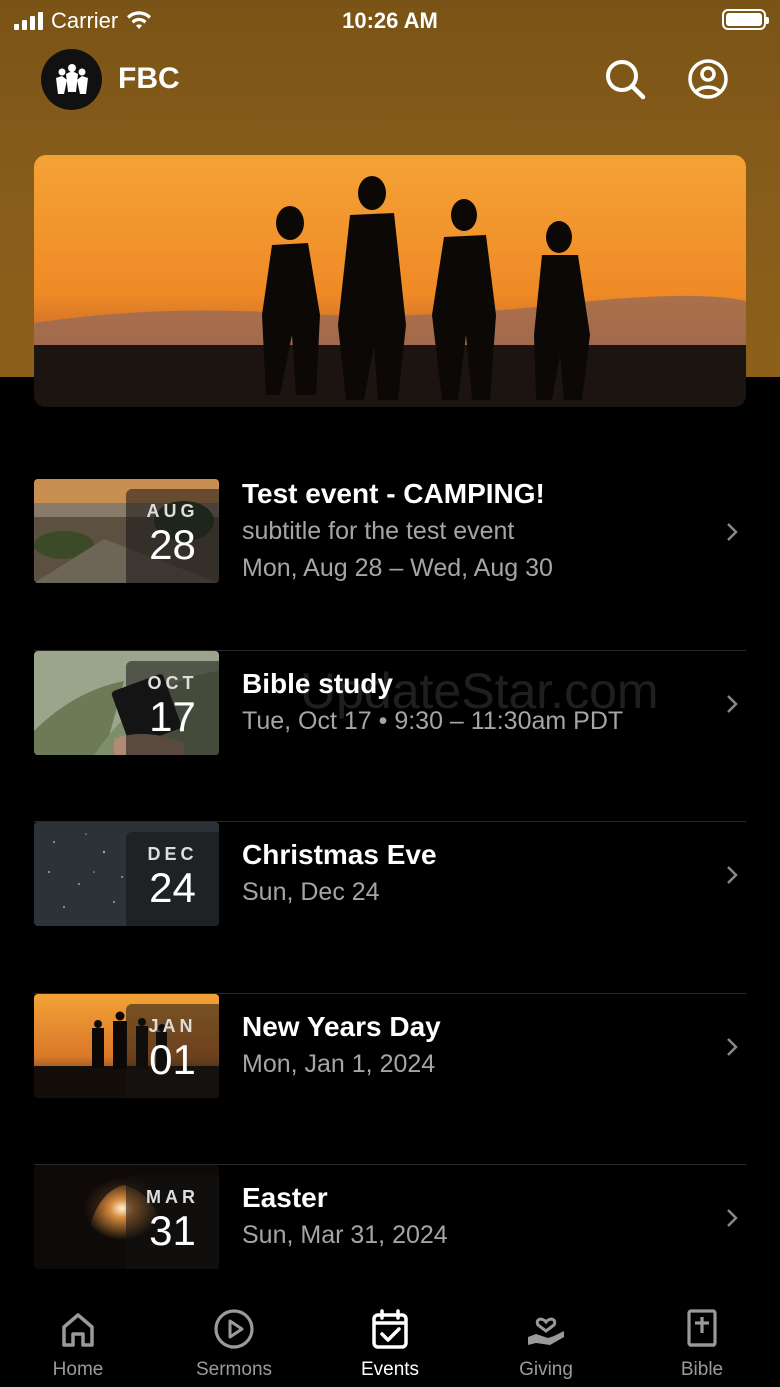 This screenshot has height=1387, width=780. I want to click on giving-hand-icon, so click(546, 1331).